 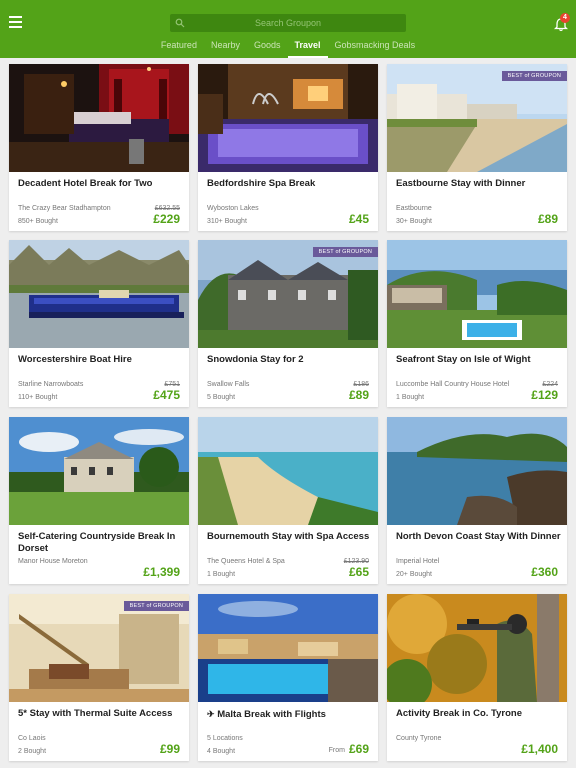 I want to click on deal-price: £229, so click(x=166, y=219).